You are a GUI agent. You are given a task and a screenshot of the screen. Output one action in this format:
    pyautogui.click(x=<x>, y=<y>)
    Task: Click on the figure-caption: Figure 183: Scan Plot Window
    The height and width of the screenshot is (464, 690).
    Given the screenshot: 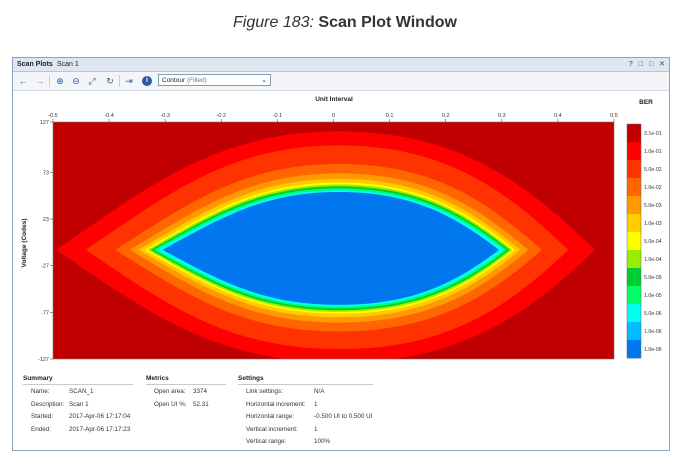 What is the action you would take?
    pyautogui.click(x=345, y=23)
    